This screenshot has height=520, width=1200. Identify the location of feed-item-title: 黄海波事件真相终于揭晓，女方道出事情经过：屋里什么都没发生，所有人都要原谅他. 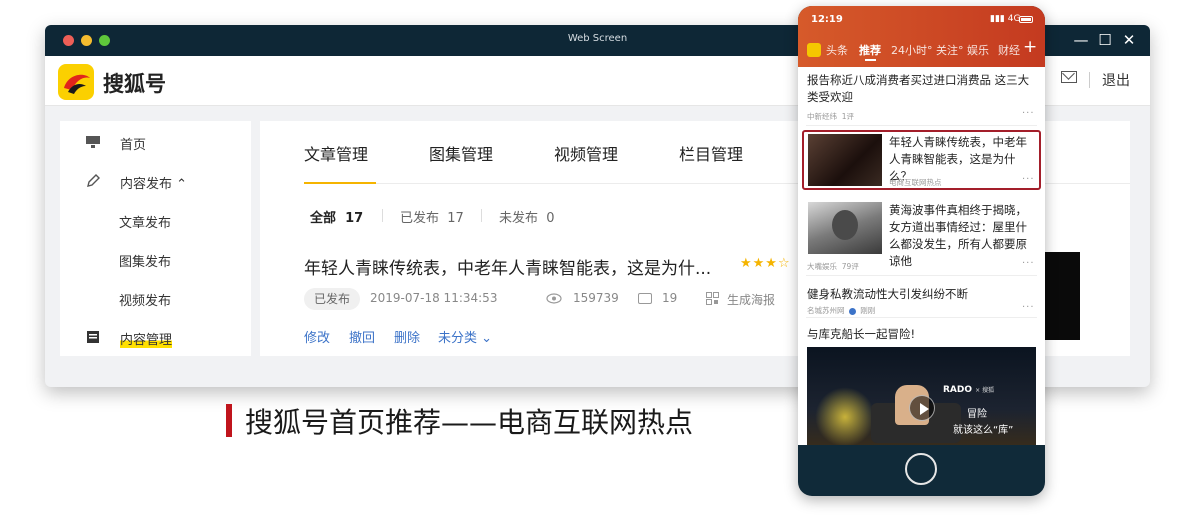
(962, 236).